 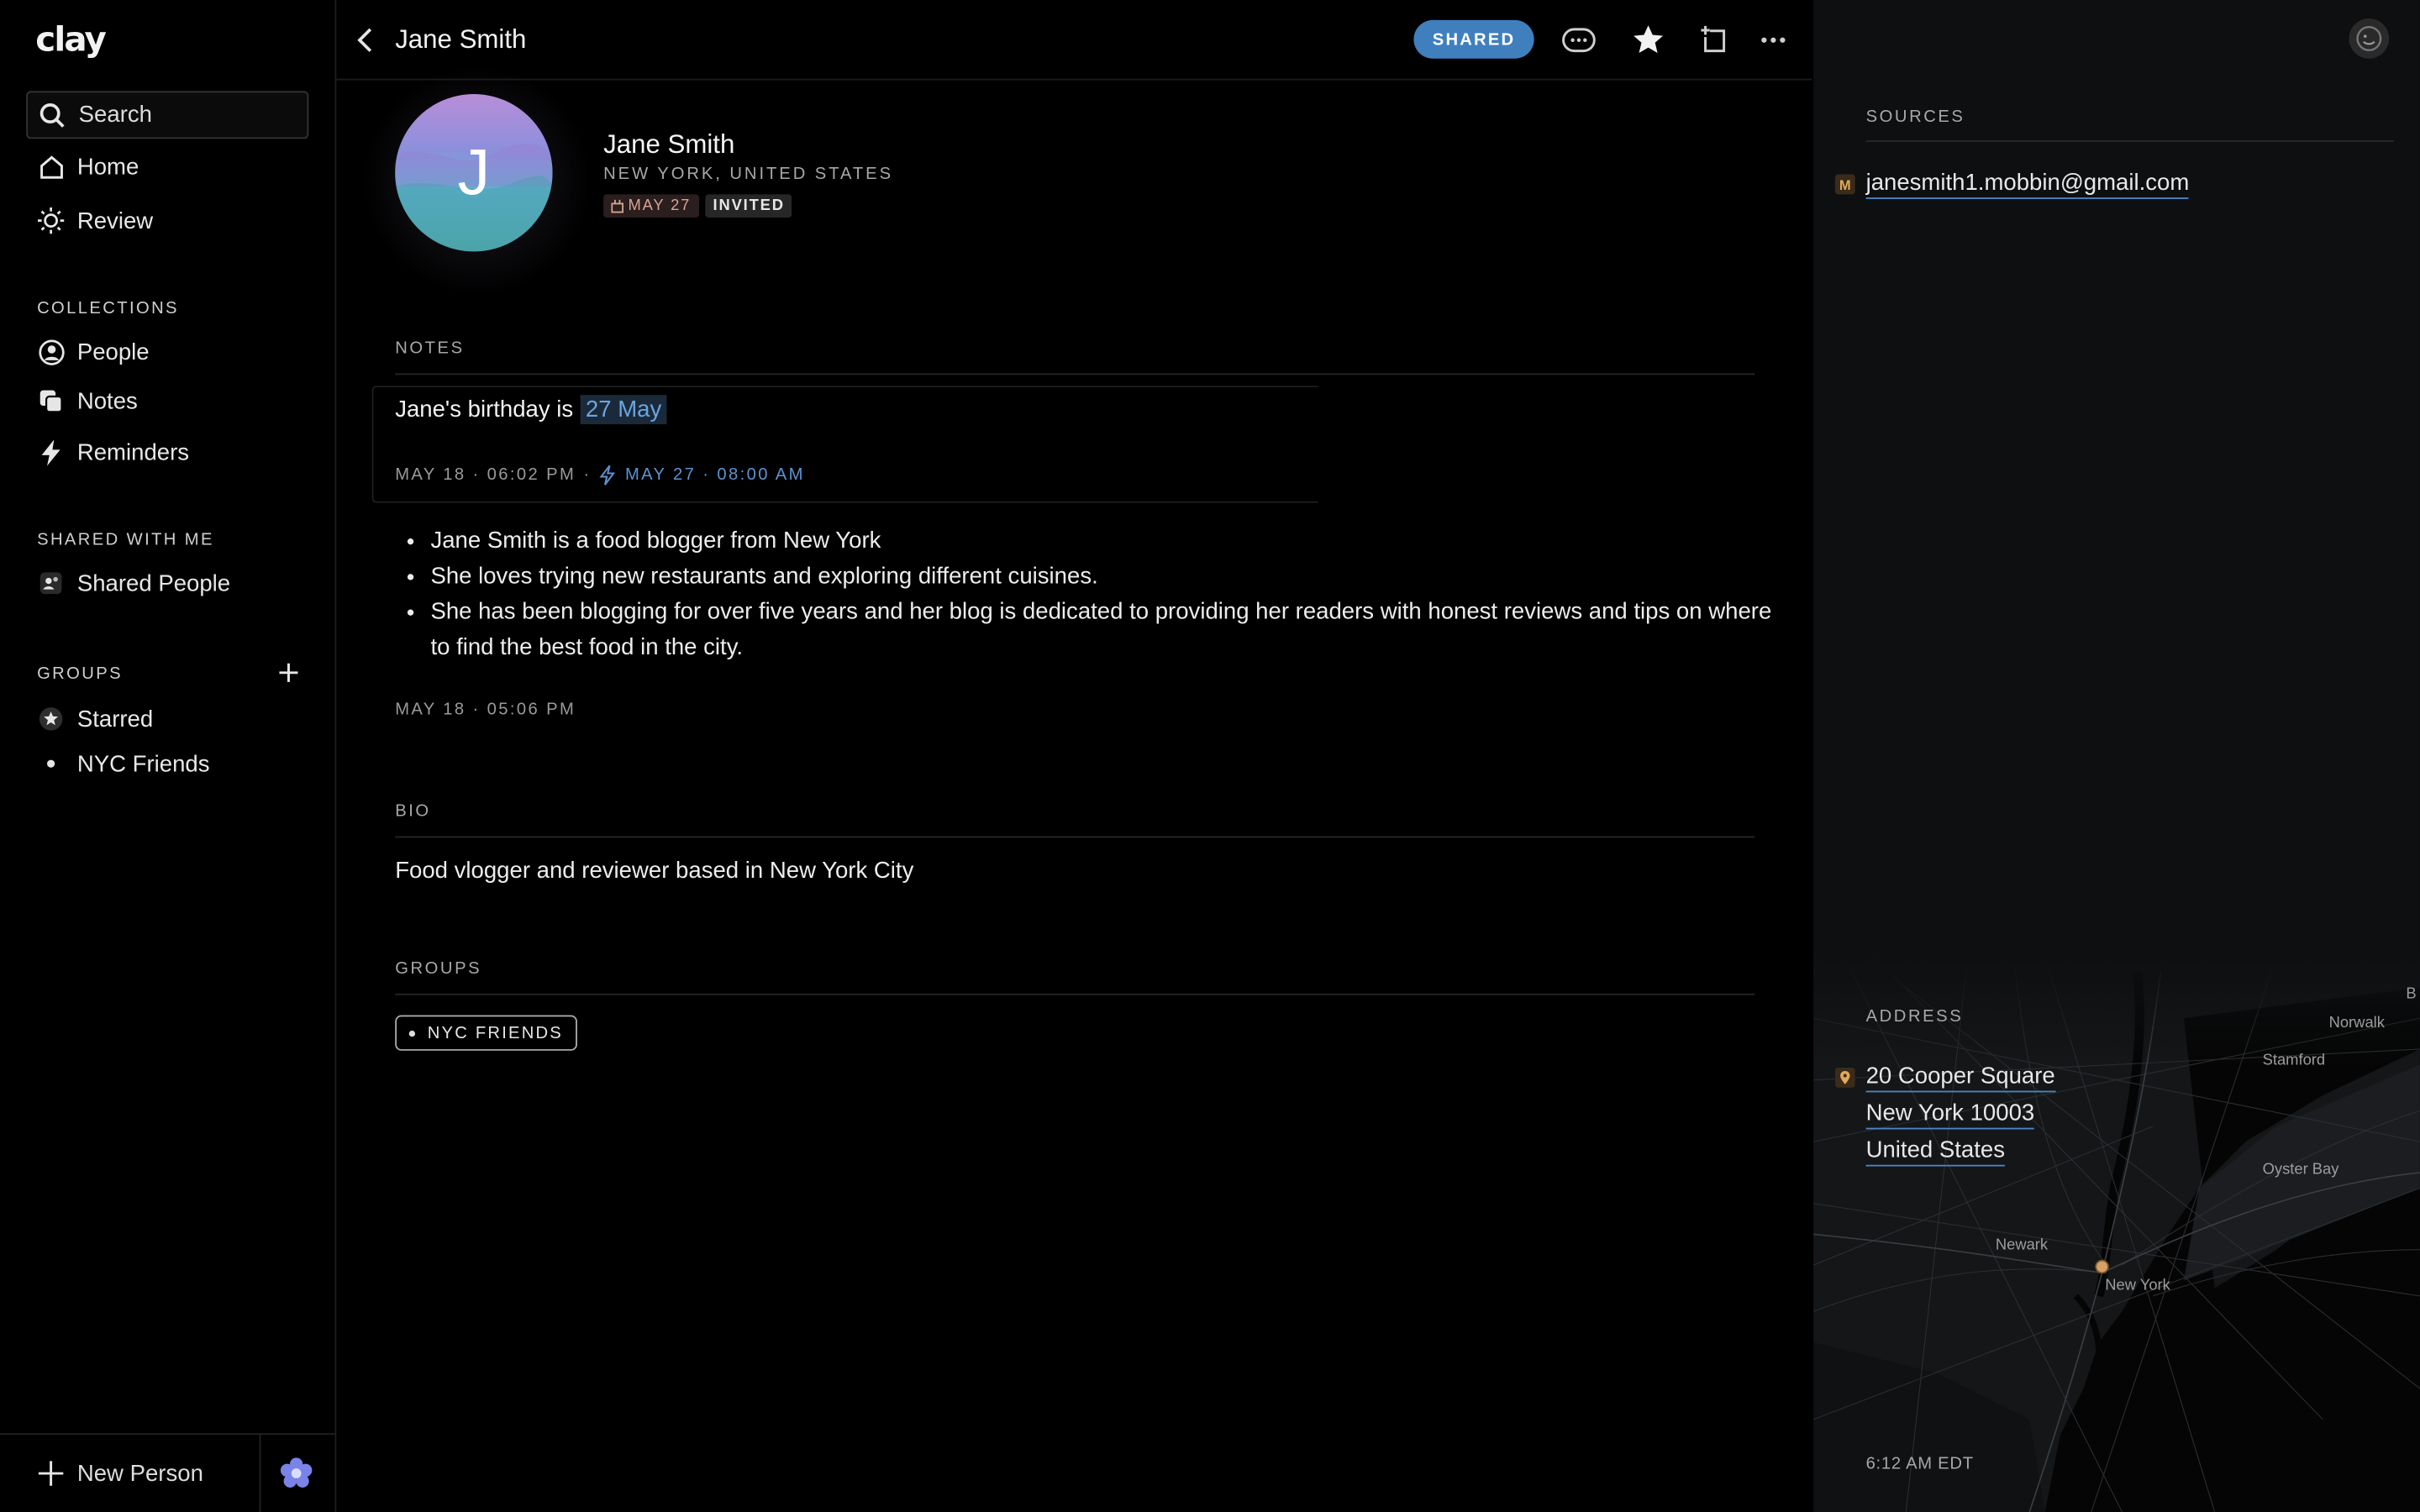 What do you see at coordinates (113, 452) in the screenshot?
I see `sidebar-item-reminders: Reminders` at bounding box center [113, 452].